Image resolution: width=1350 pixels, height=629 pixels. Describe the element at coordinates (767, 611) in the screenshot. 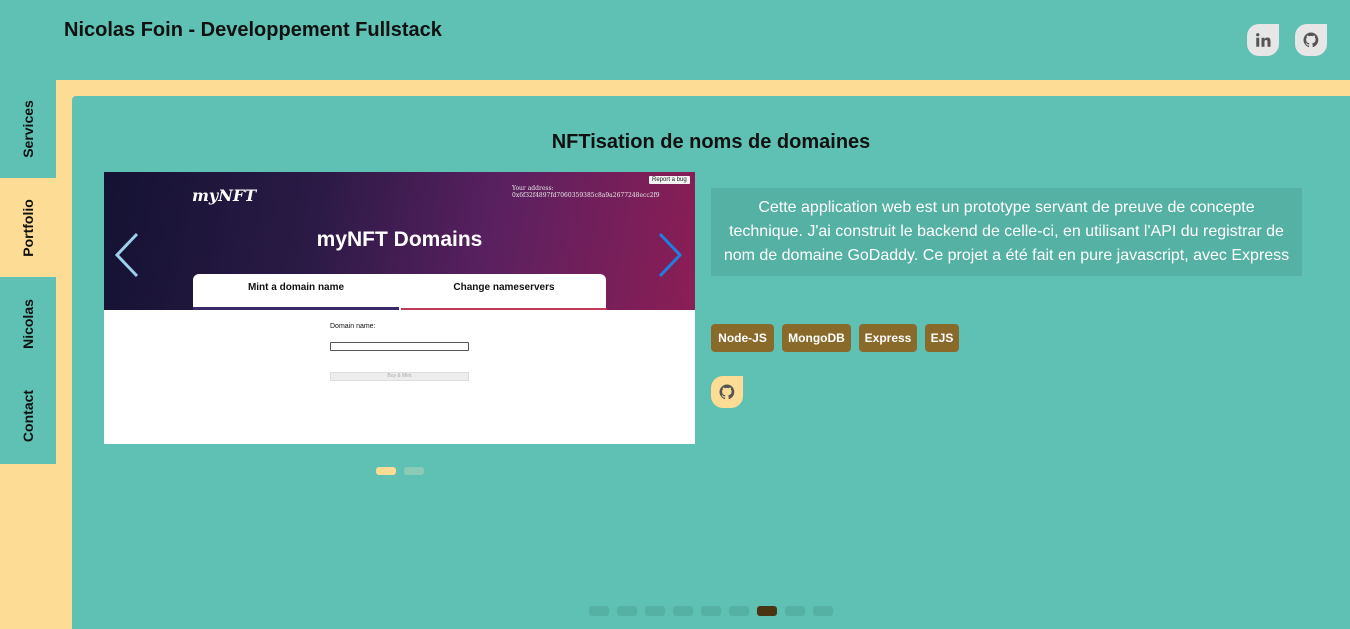

I see `project-page-dot-active` at that location.